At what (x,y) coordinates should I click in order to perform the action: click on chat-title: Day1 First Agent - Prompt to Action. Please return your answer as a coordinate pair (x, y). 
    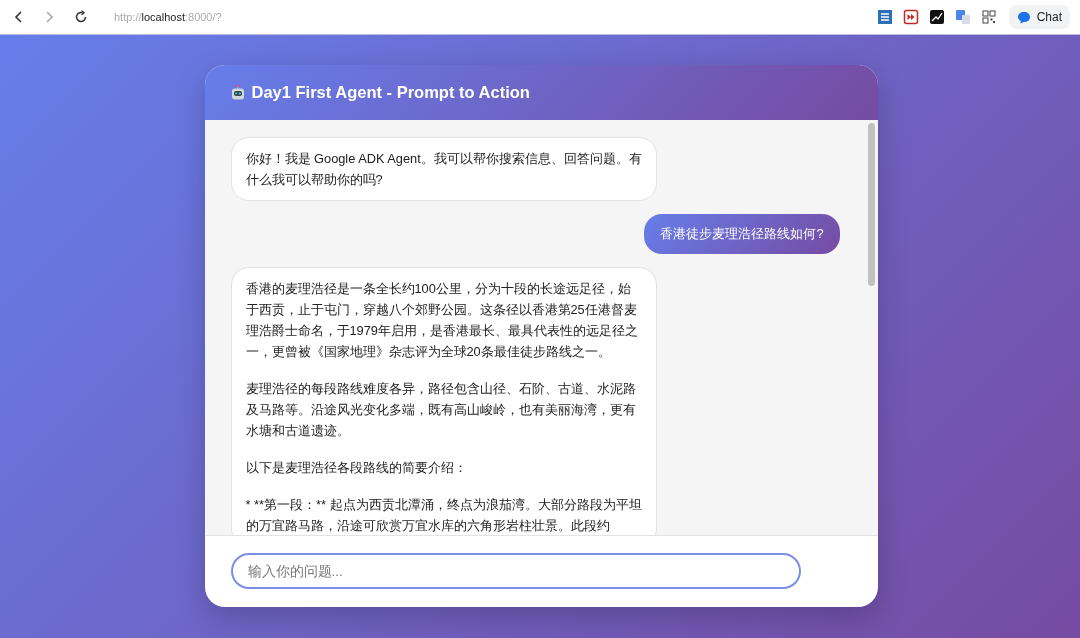
    Looking at the image, I should click on (390, 92).